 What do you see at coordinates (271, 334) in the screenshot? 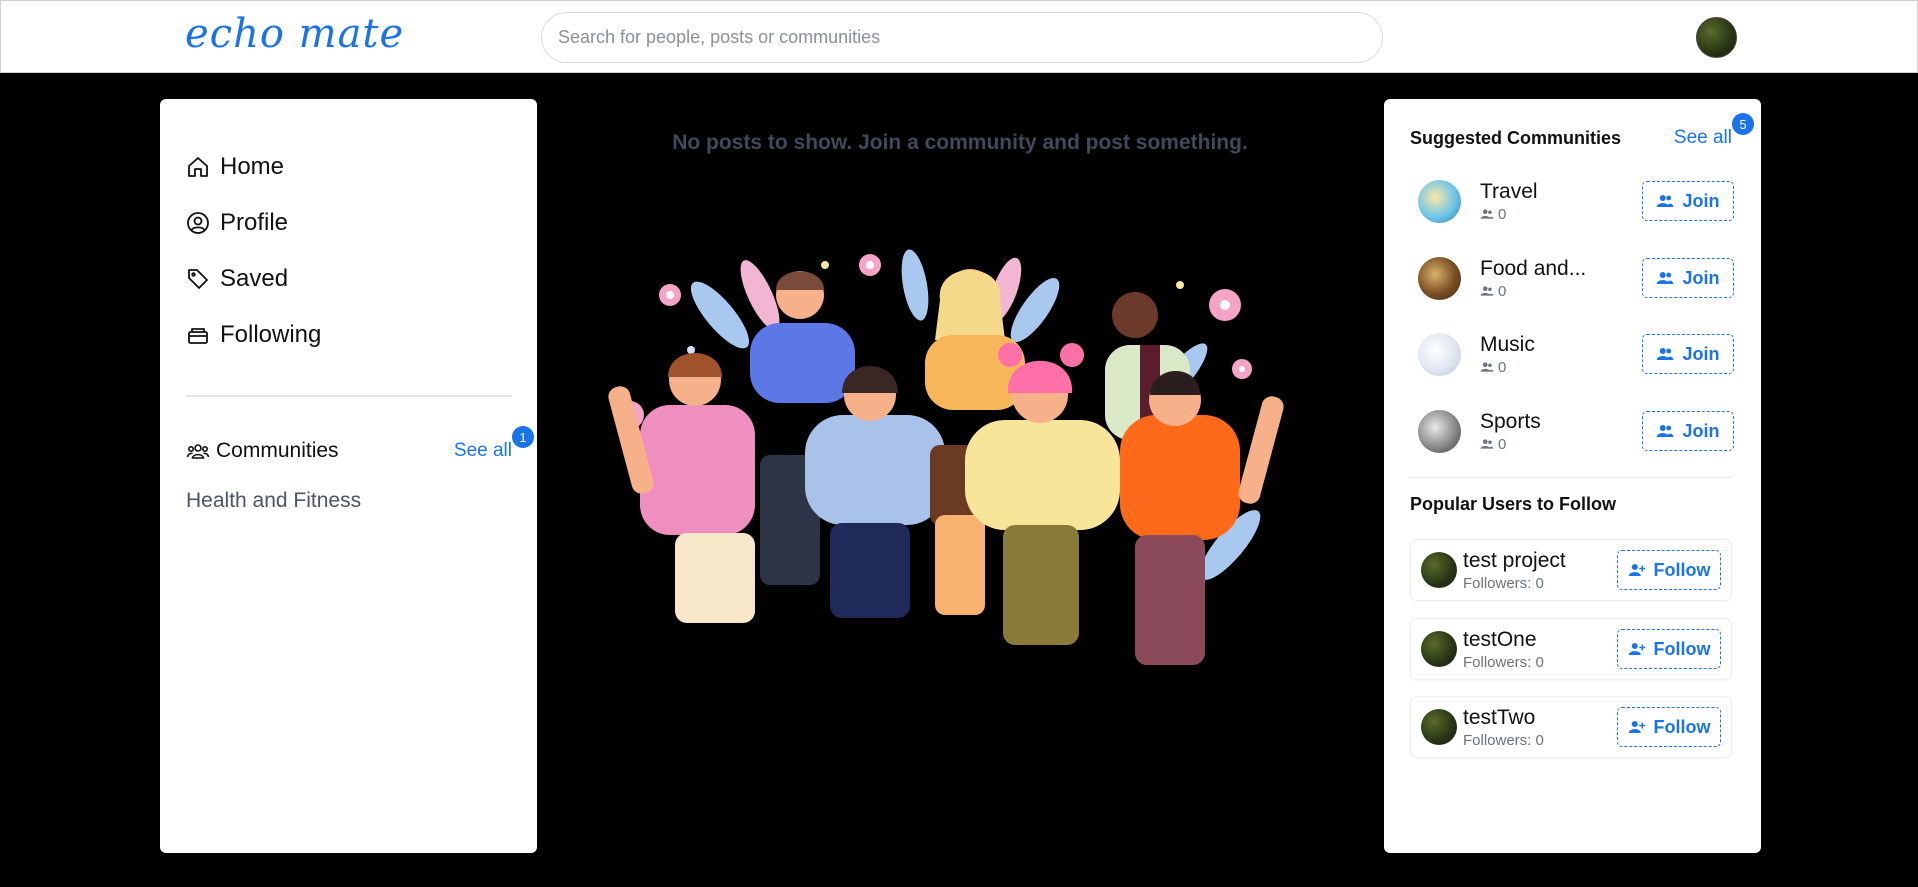
I see `nav-label-following: Following` at bounding box center [271, 334].